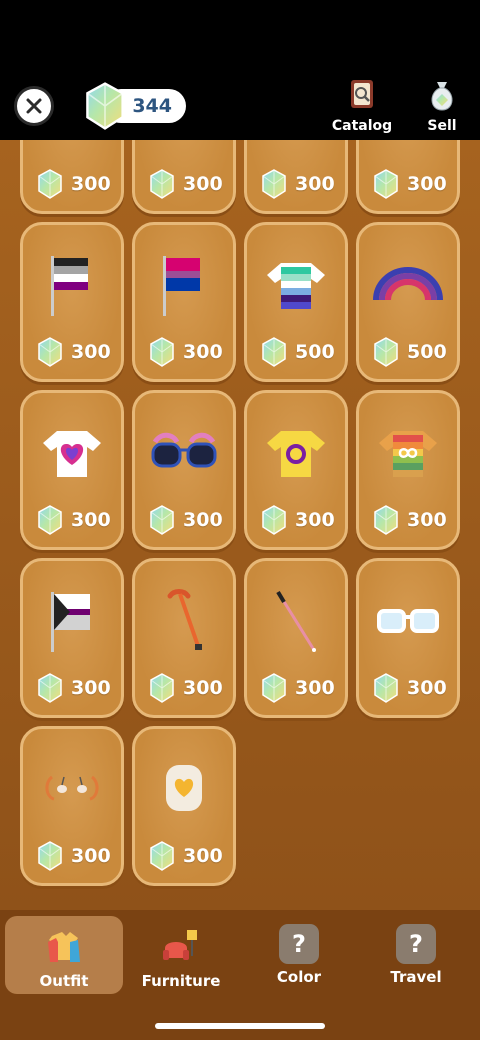 This screenshot has height=1040, width=480. I want to click on home-indicator, so click(240, 1026).